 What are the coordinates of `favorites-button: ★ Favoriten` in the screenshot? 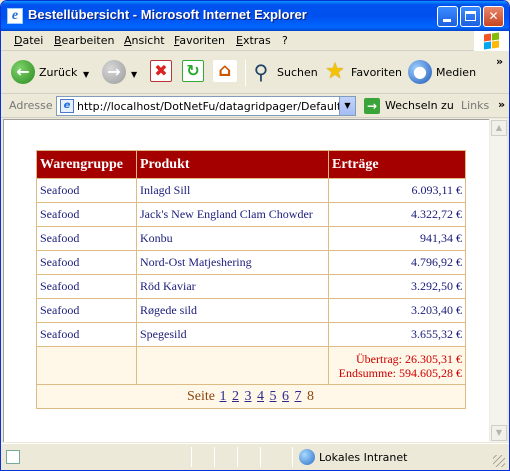 It's located at (362, 72).